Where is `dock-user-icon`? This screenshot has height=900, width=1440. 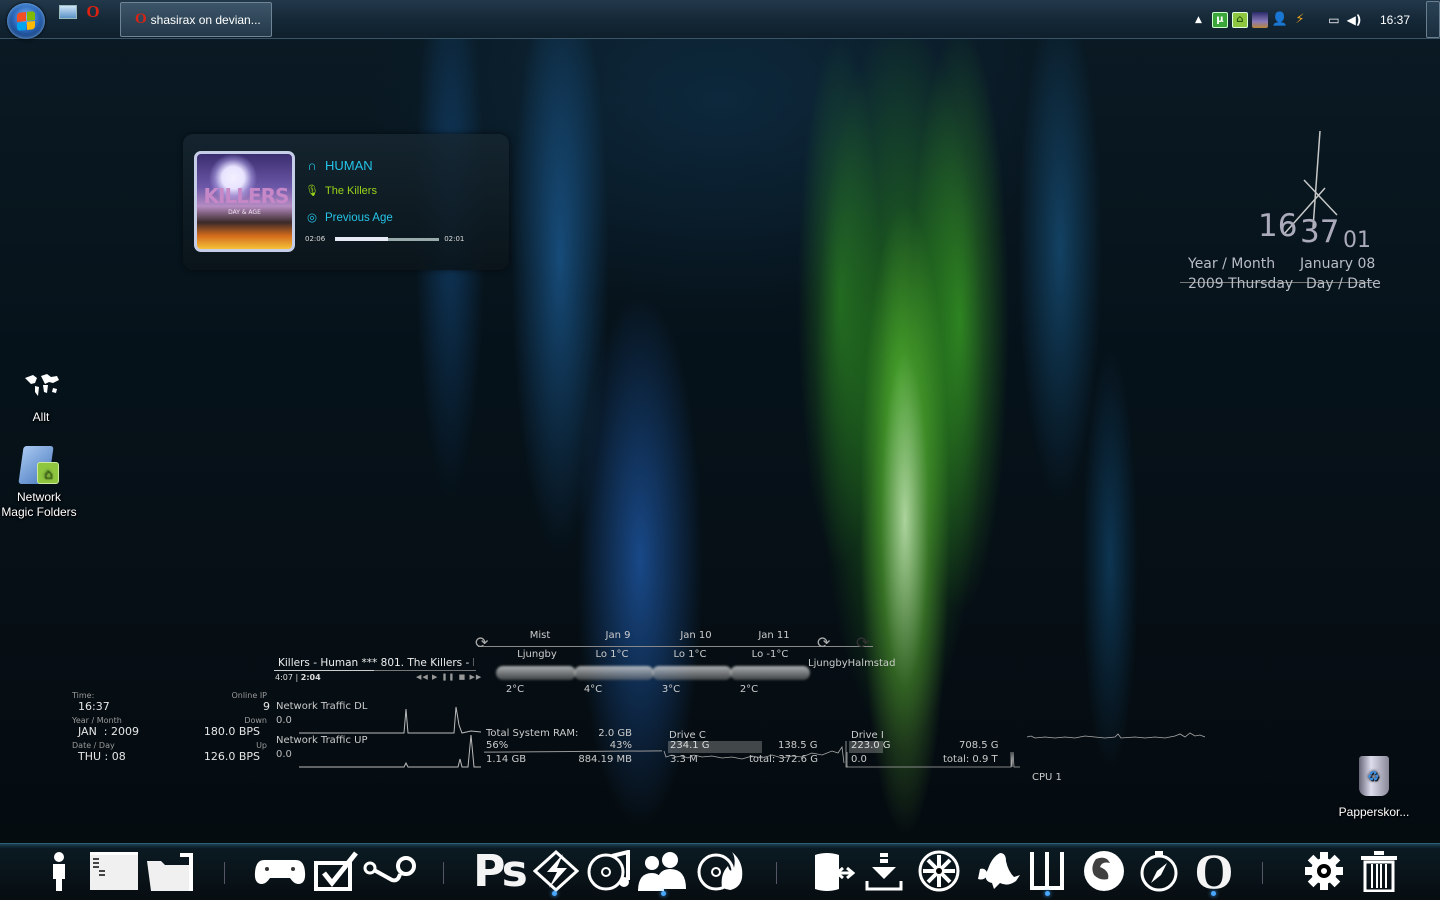 dock-user-icon is located at coordinates (59, 871).